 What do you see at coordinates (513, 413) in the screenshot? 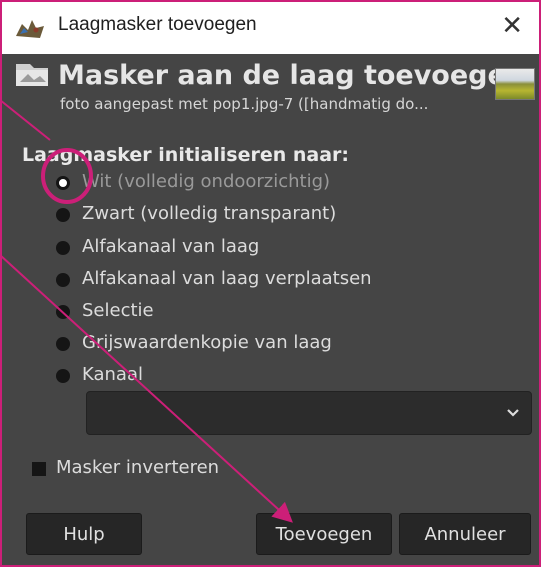
I see `chevron-down-icon` at bounding box center [513, 413].